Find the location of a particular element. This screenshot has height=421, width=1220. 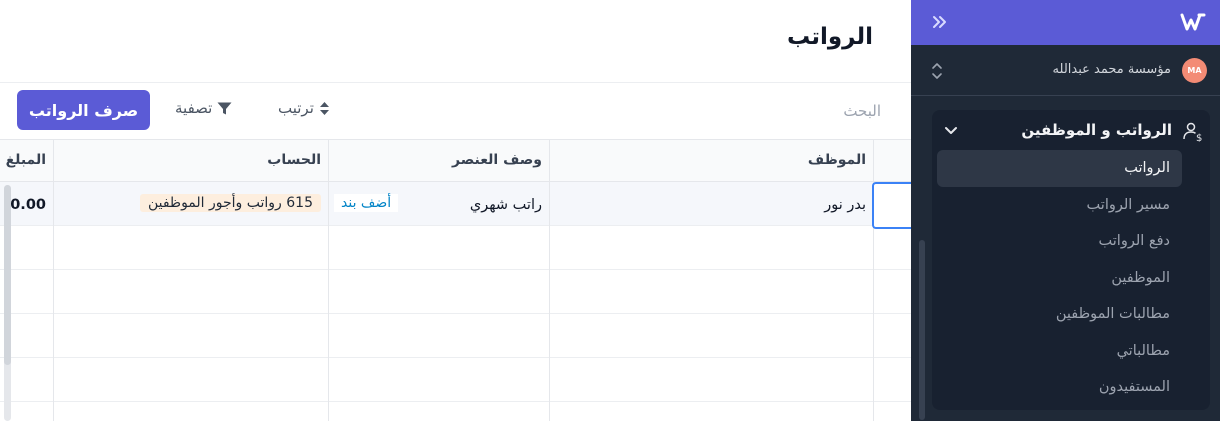

filter-button: تصفية is located at coordinates (203, 108).